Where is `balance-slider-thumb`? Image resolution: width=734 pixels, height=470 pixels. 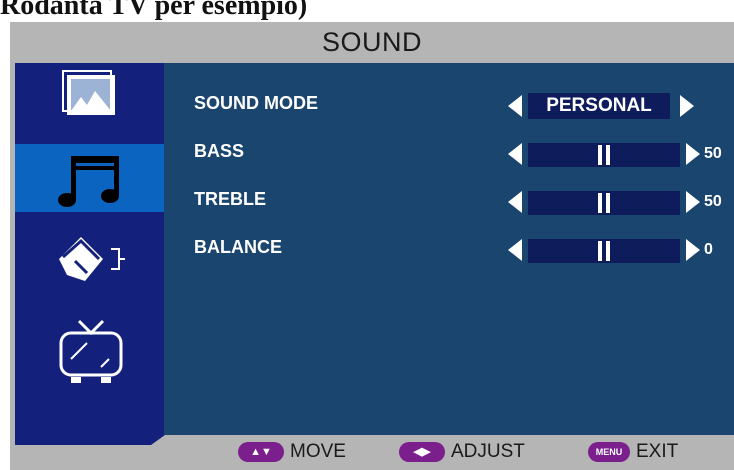
balance-slider-thumb is located at coordinates (604, 251).